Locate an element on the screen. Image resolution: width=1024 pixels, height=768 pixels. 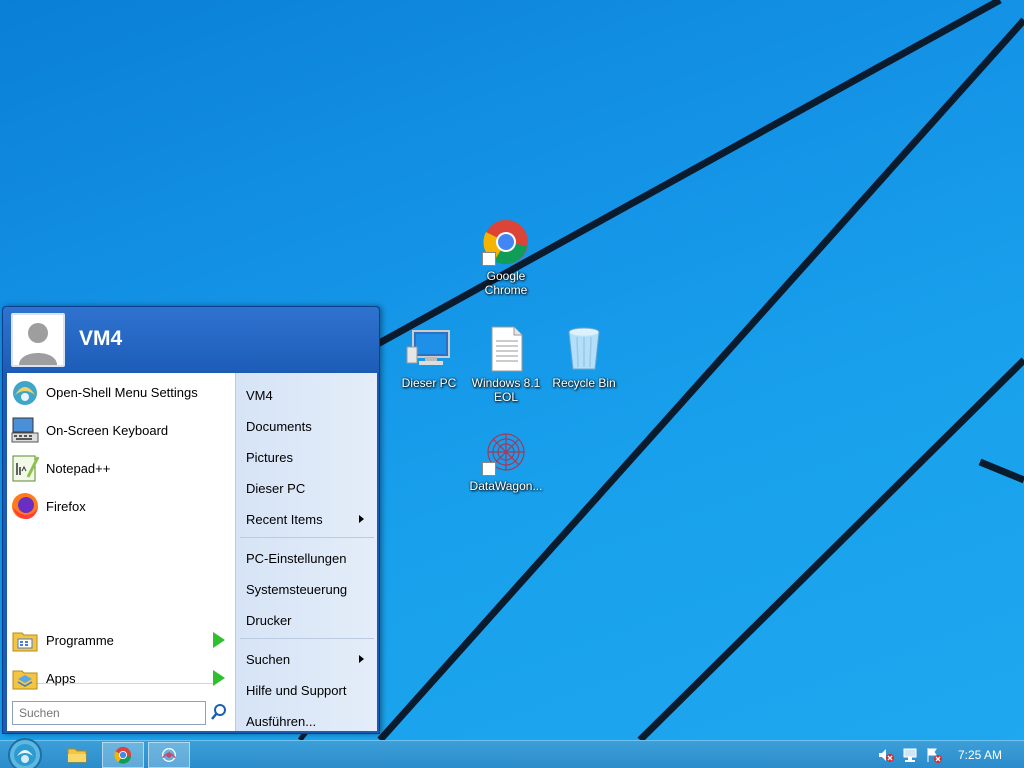
menu-item-pc-einstellungen: PC-Einstellungen is located at coordinates (310, 558).